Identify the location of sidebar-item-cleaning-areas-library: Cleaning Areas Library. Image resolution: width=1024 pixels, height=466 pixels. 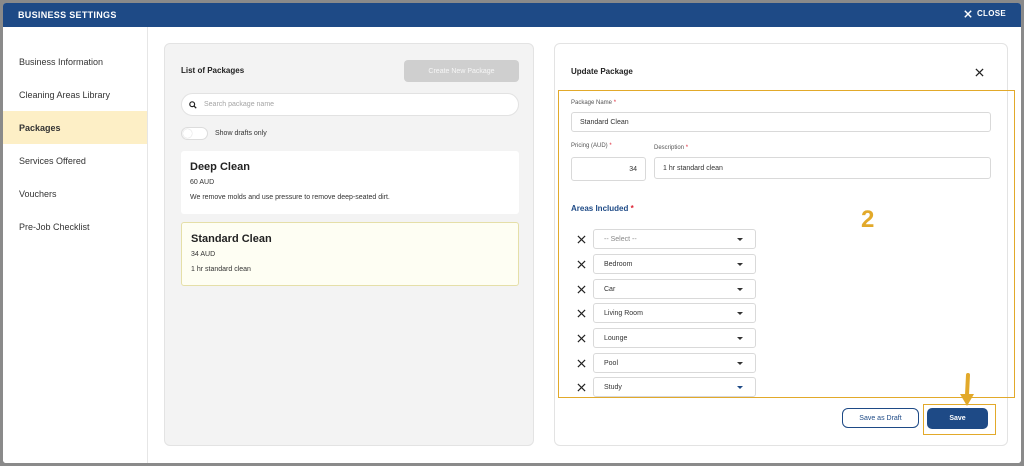
(75, 94).